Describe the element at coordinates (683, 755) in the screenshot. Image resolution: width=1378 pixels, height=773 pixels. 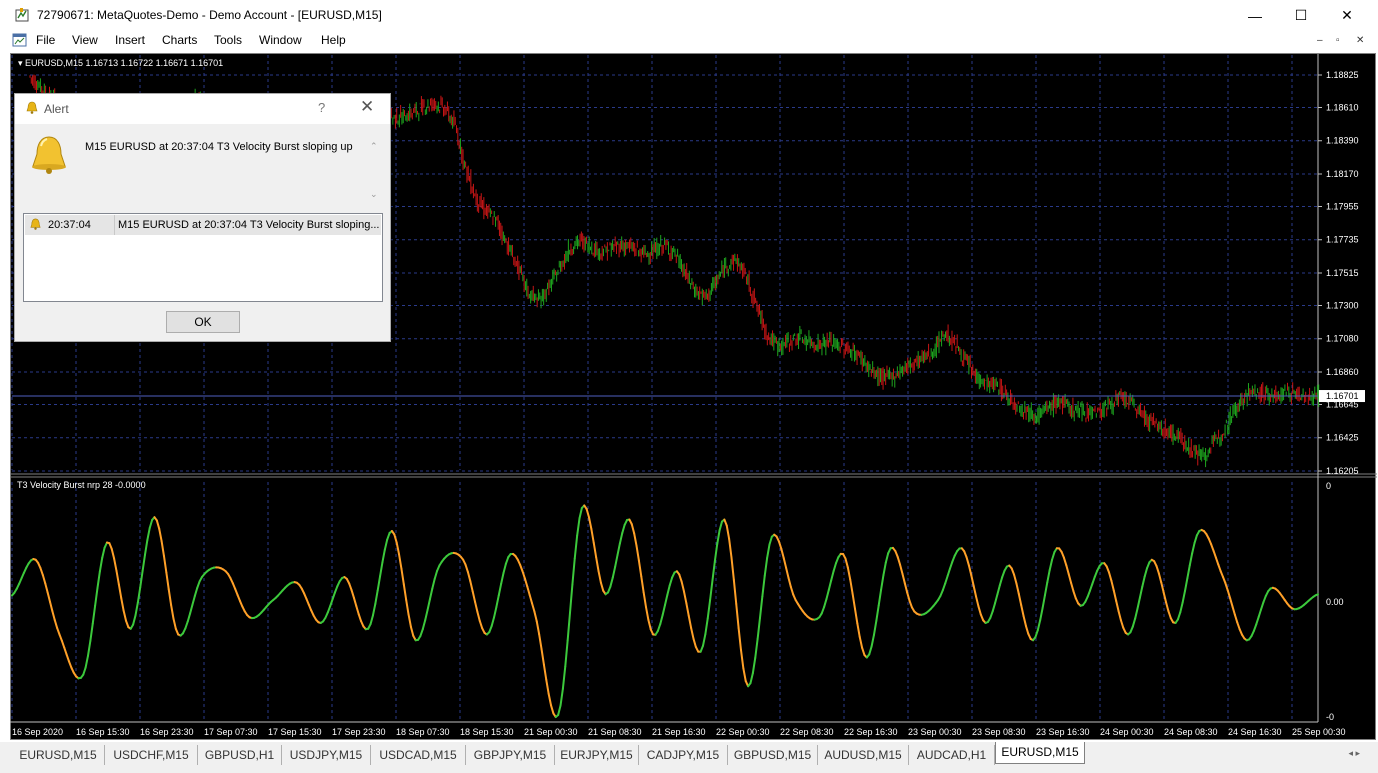
I see `chart-tab: CADJPY,M15` at that location.